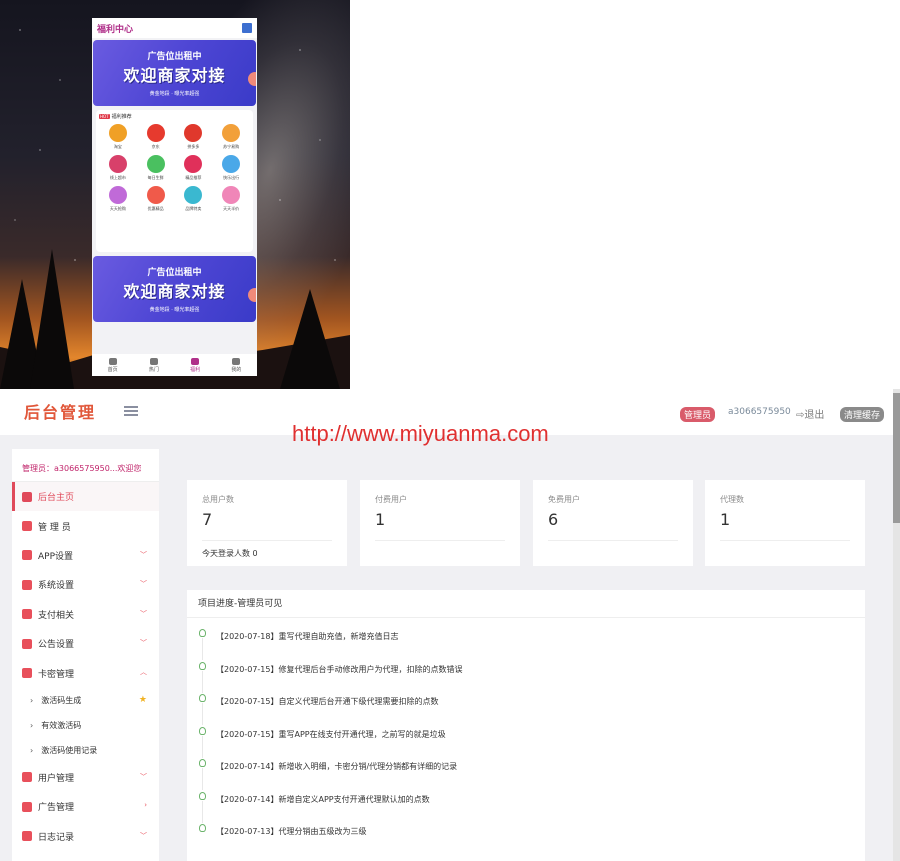 Image resolution: width=900 pixels, height=861 pixels. Describe the element at coordinates (896, 625) in the screenshot. I see `scrollbar-track` at that location.